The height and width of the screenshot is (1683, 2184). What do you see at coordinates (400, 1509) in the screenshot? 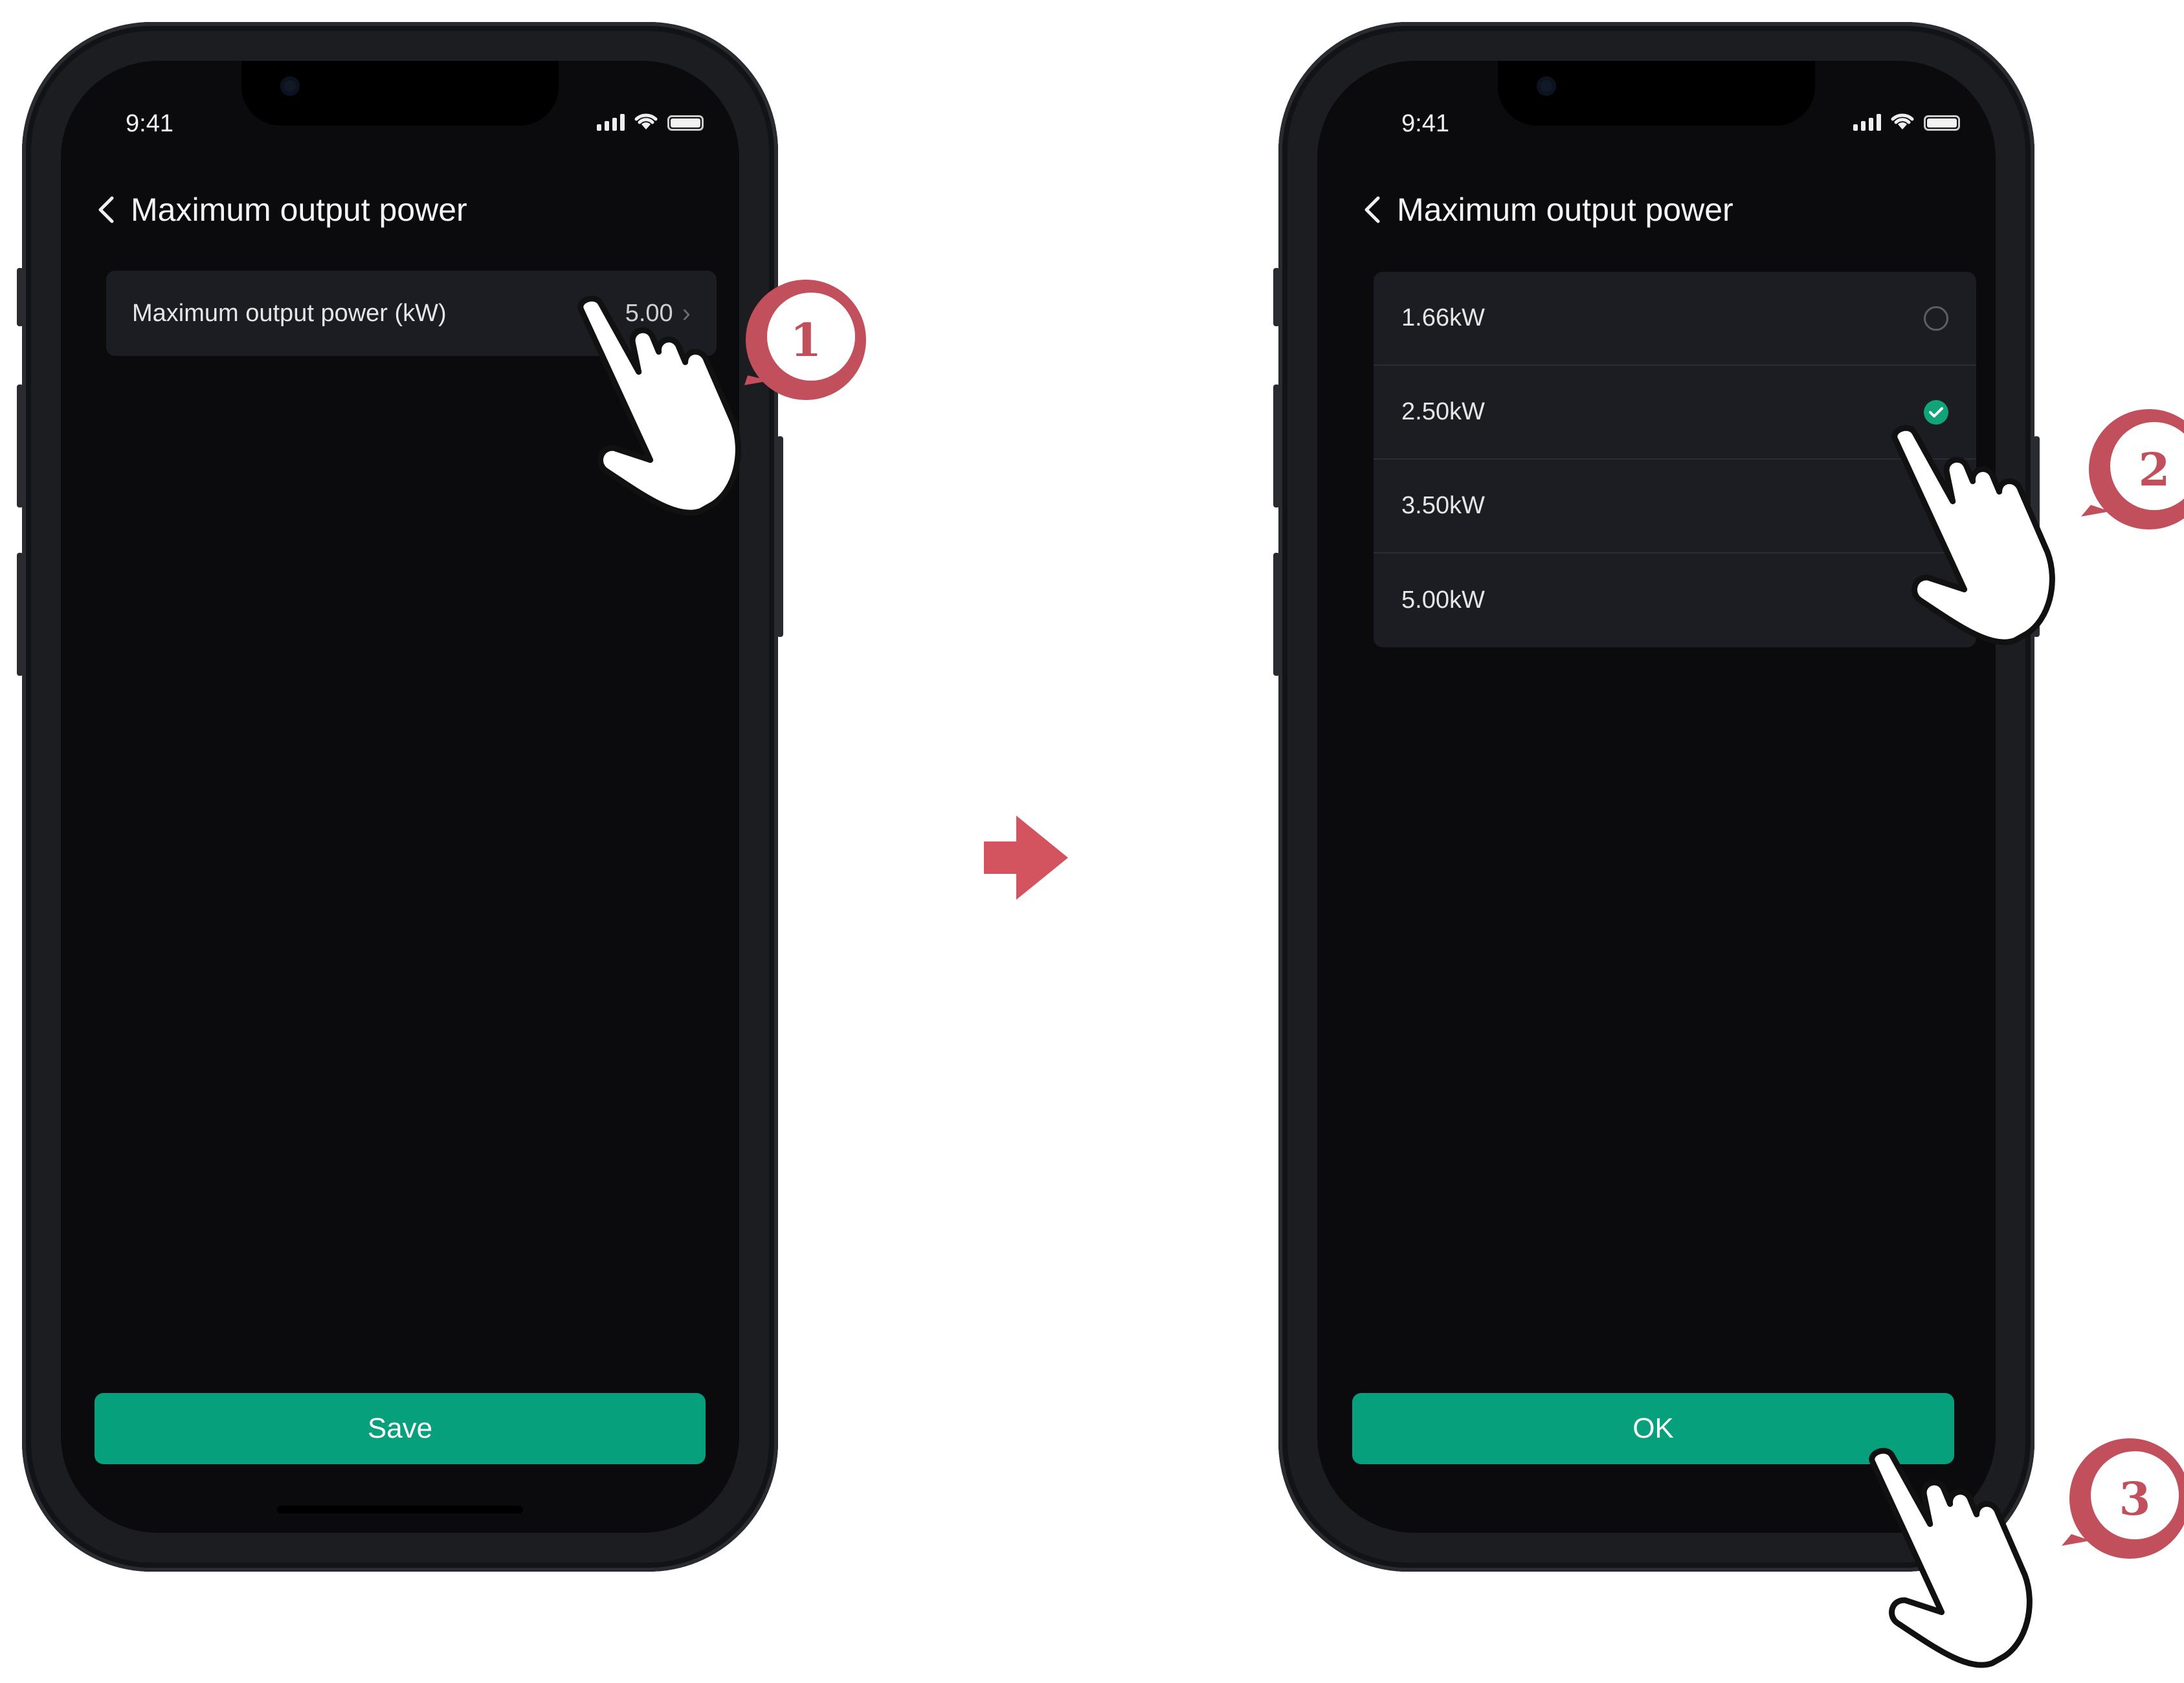
I see `home-indicator` at bounding box center [400, 1509].